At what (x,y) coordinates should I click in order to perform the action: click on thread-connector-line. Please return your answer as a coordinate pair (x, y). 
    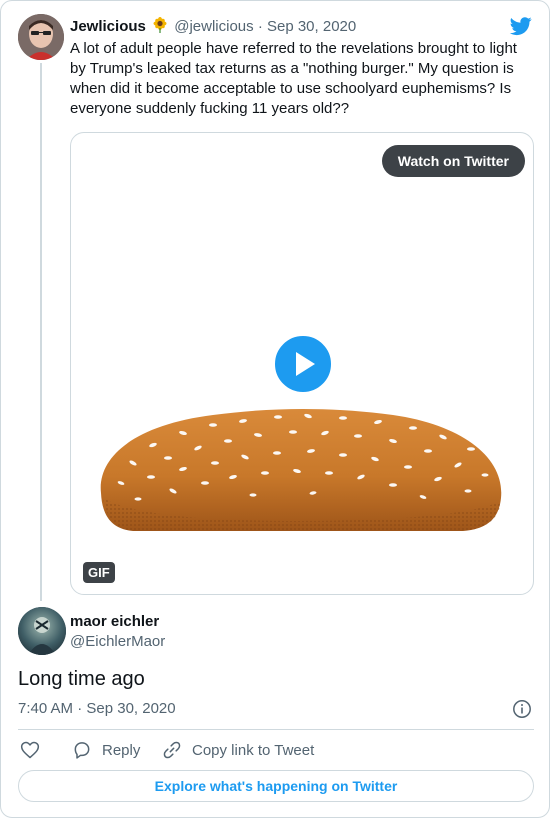
    Looking at the image, I should click on (41, 332).